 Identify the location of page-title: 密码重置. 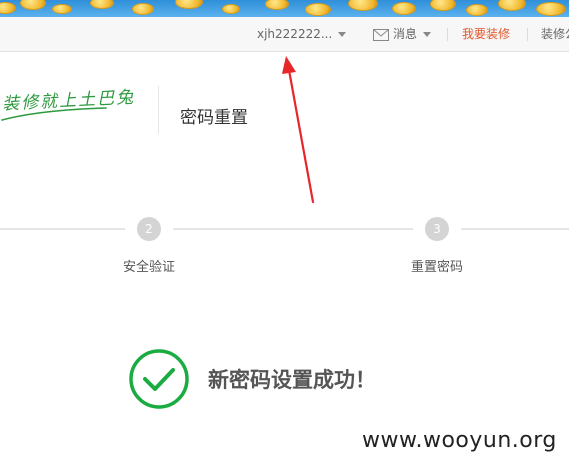
(214, 118).